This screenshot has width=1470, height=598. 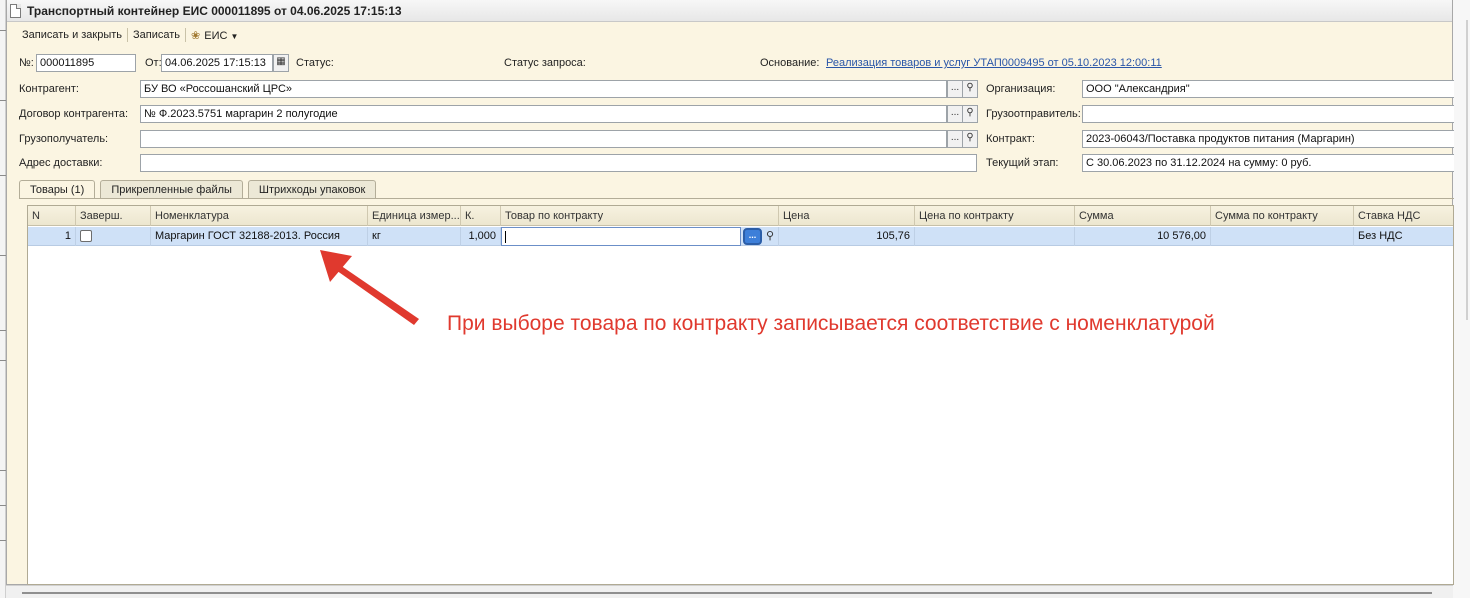 What do you see at coordinates (369, 287) in the screenshot?
I see `annotation-arrow` at bounding box center [369, 287].